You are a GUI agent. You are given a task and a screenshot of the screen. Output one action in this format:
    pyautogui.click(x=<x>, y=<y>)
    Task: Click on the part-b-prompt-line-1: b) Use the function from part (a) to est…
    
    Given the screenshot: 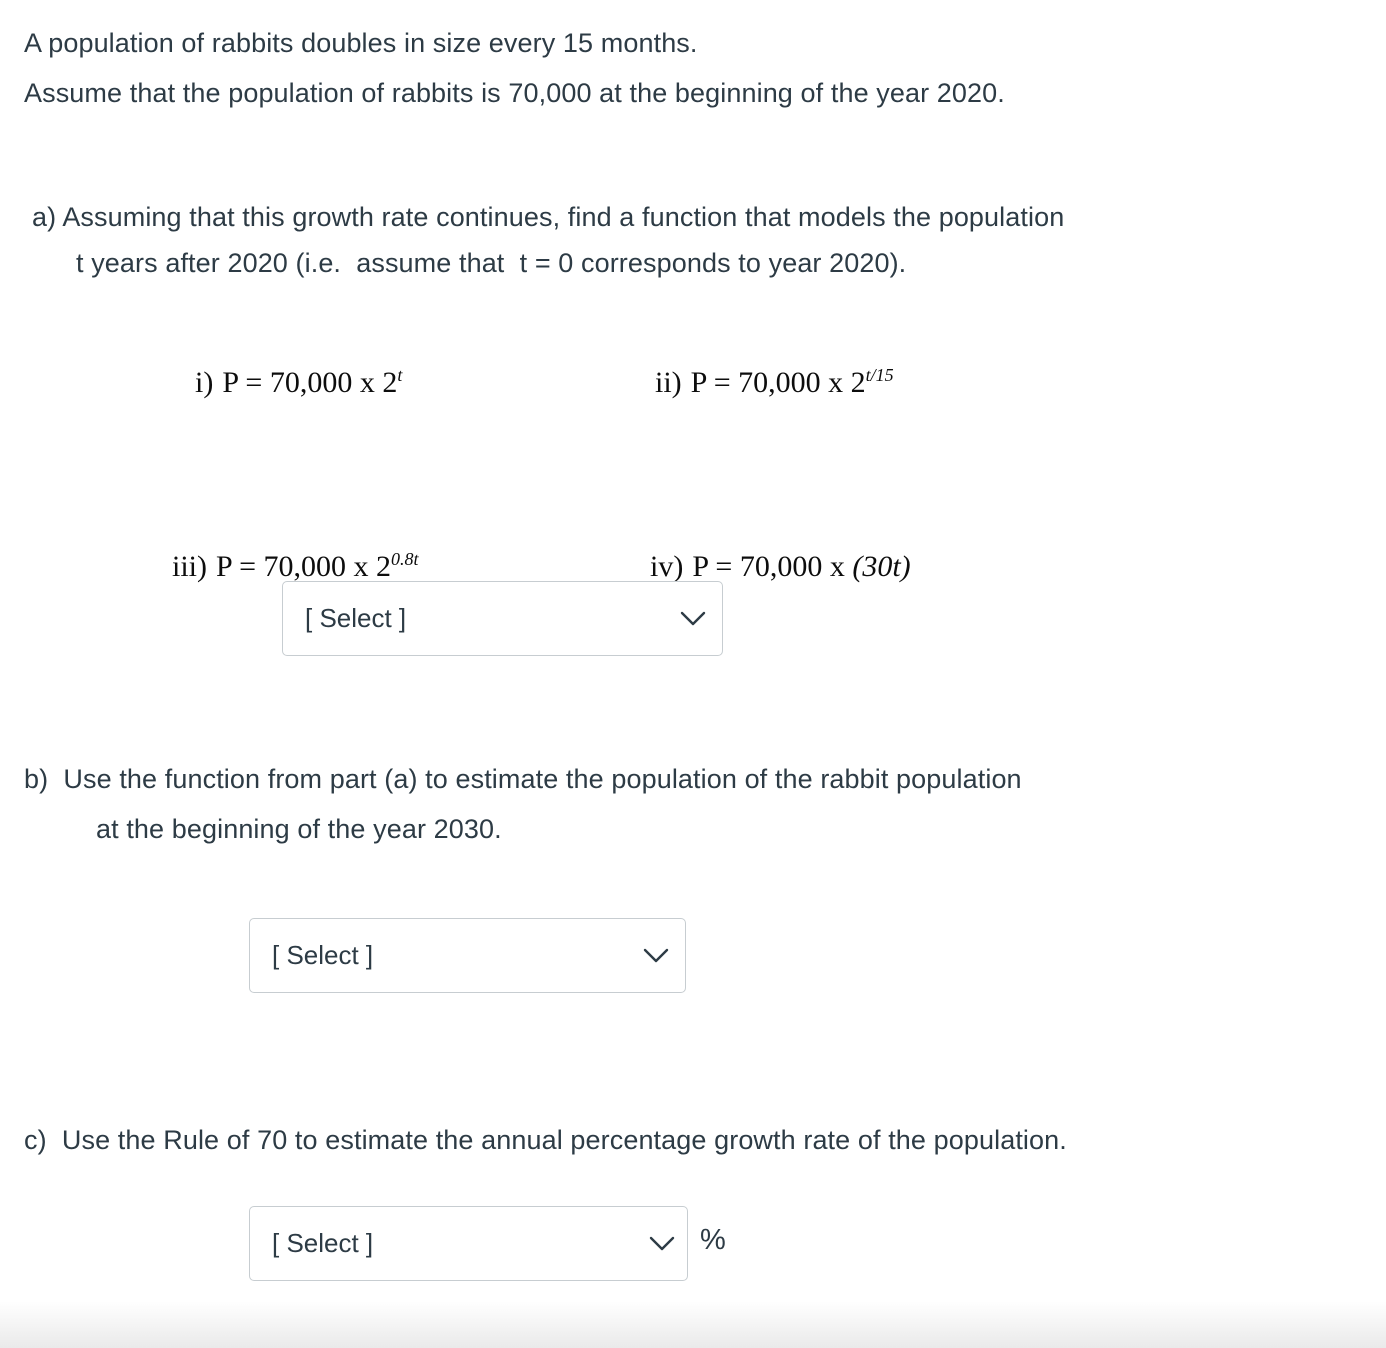 What is the action you would take?
    pyautogui.click(x=523, y=779)
    